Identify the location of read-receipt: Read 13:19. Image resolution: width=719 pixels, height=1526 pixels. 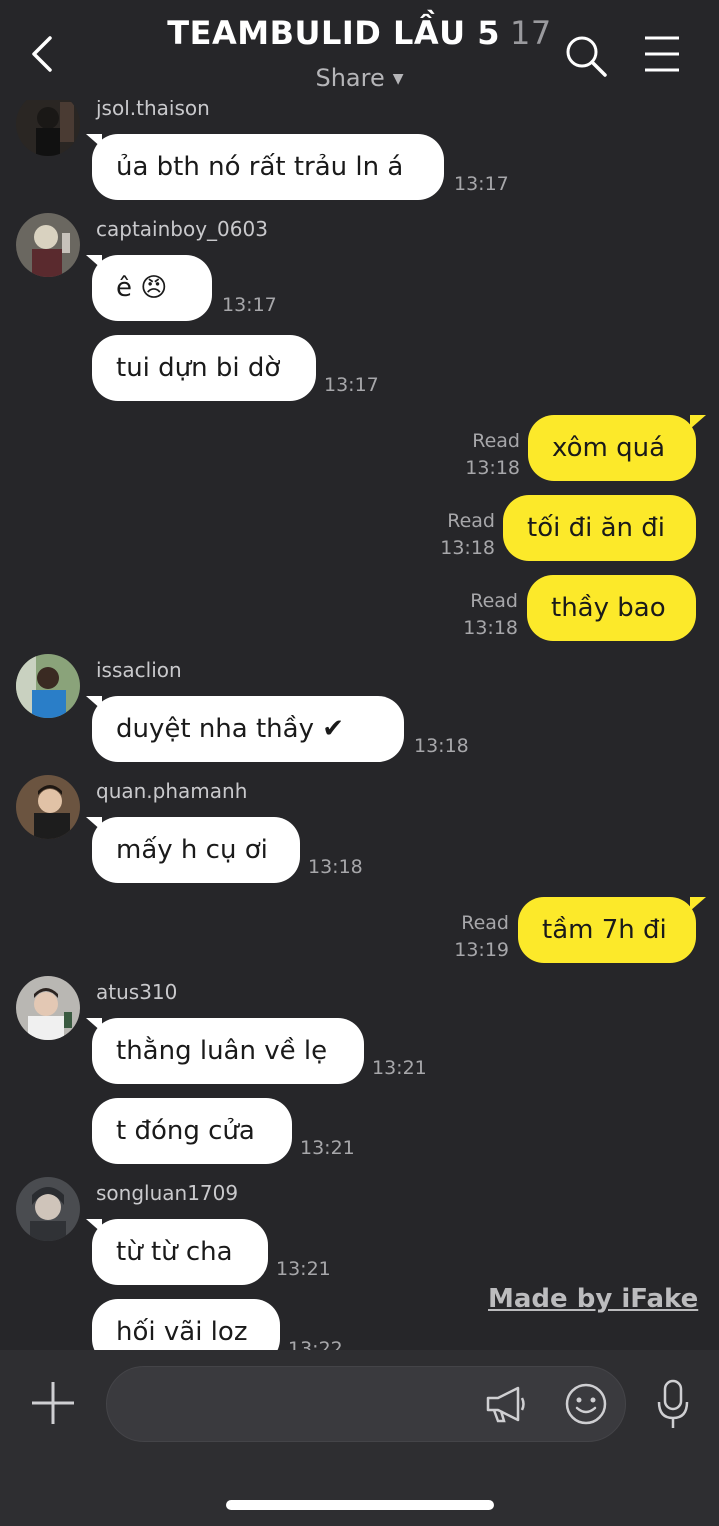
(479, 937).